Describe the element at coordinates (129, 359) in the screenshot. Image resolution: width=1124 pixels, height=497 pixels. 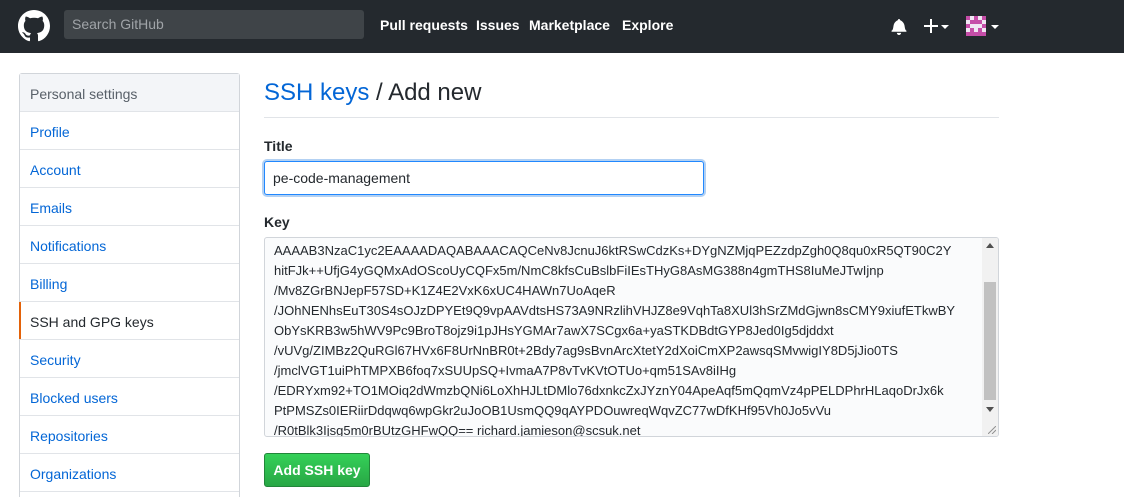
I see `sidebar-item-security: Security` at that location.